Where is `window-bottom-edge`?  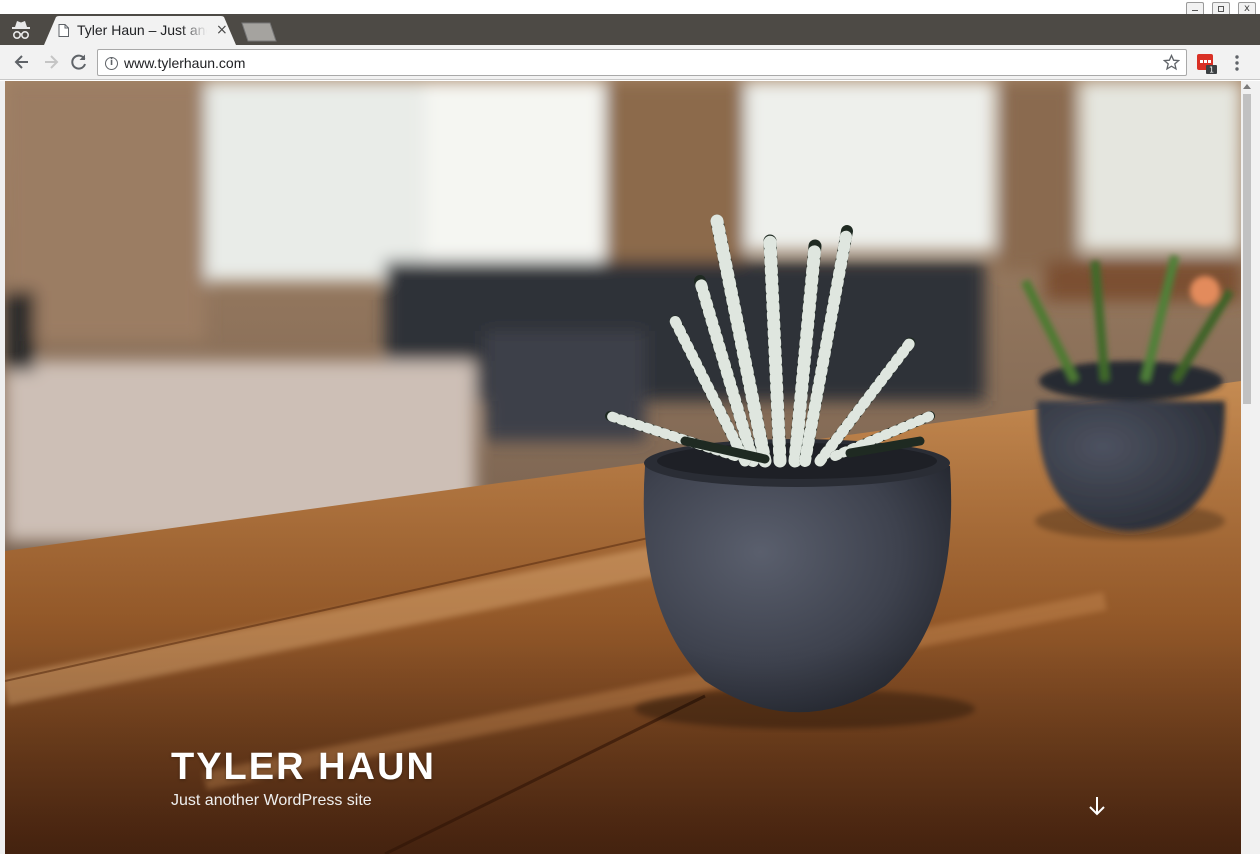 window-bottom-edge is located at coordinates (630, 860).